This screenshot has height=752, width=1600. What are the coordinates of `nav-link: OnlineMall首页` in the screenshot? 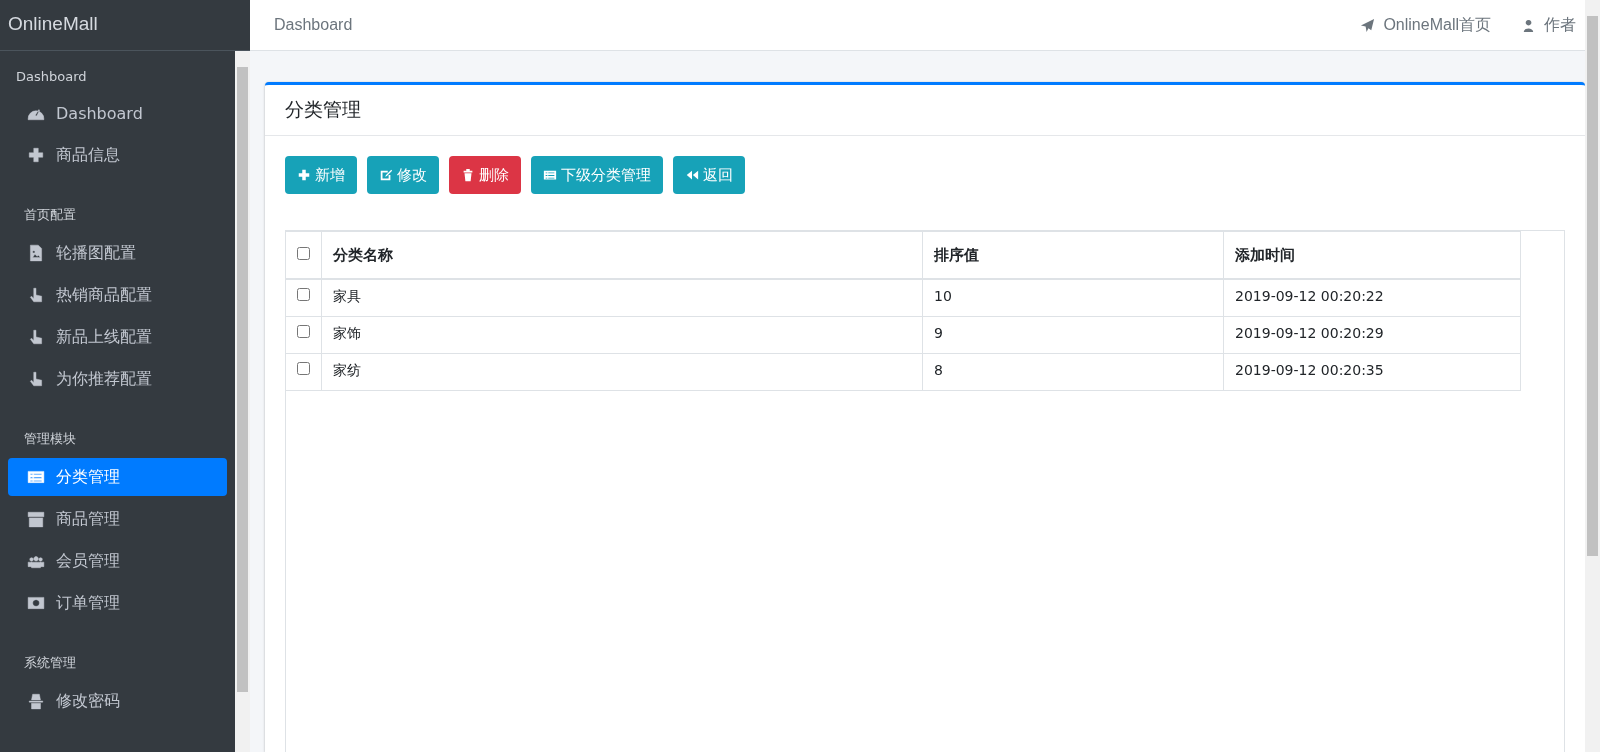 It's located at (1425, 25).